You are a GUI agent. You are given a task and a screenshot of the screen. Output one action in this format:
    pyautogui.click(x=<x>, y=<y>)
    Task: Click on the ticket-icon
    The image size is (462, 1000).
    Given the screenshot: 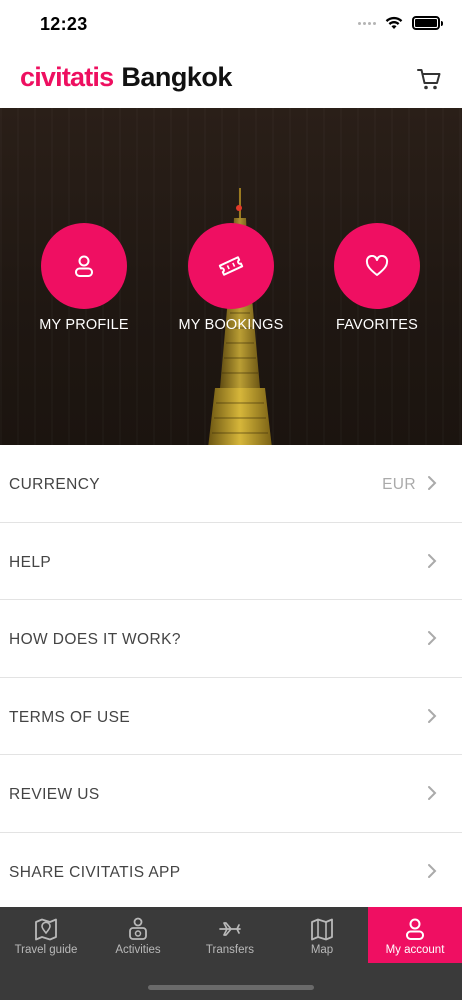 What is the action you would take?
    pyautogui.click(x=231, y=266)
    